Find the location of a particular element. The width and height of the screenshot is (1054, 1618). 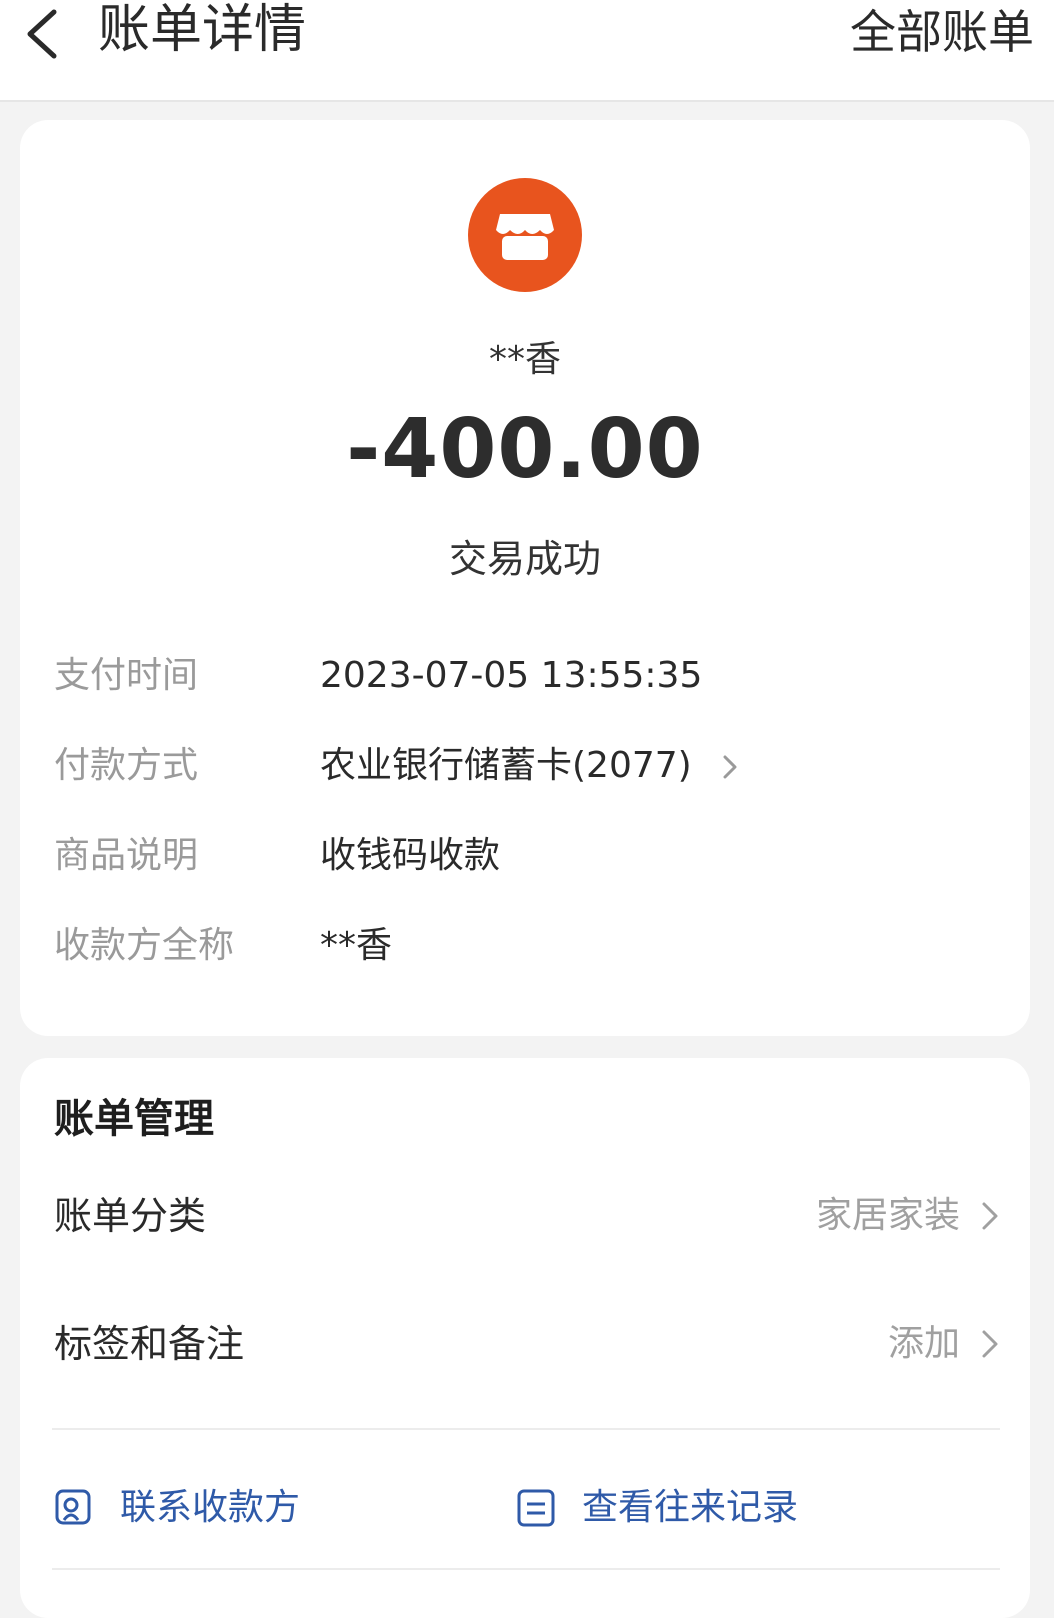

view-history-button: 查看往来记录 is located at coordinates (681, 1503).